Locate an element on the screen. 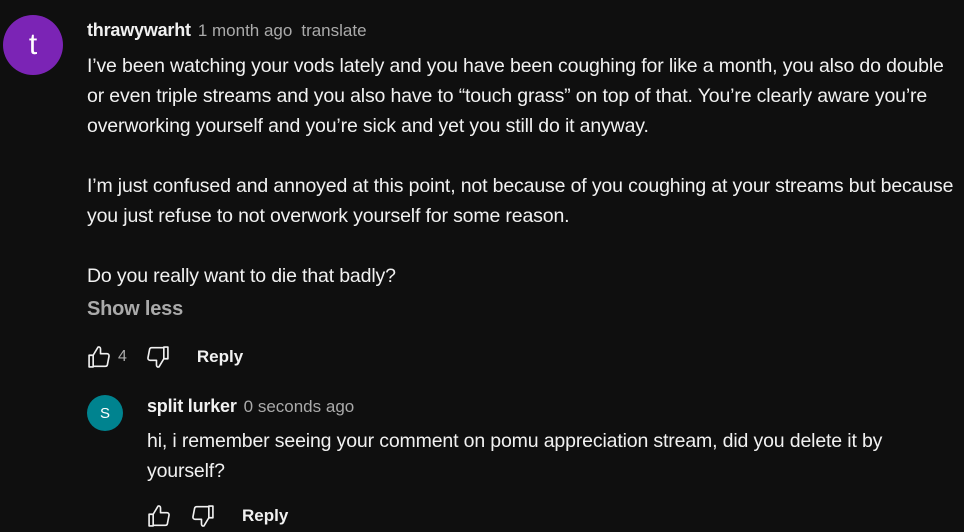 The height and width of the screenshot is (532, 964). comment-header: thrawywarht 1 month ago translate is located at coordinates (227, 30).